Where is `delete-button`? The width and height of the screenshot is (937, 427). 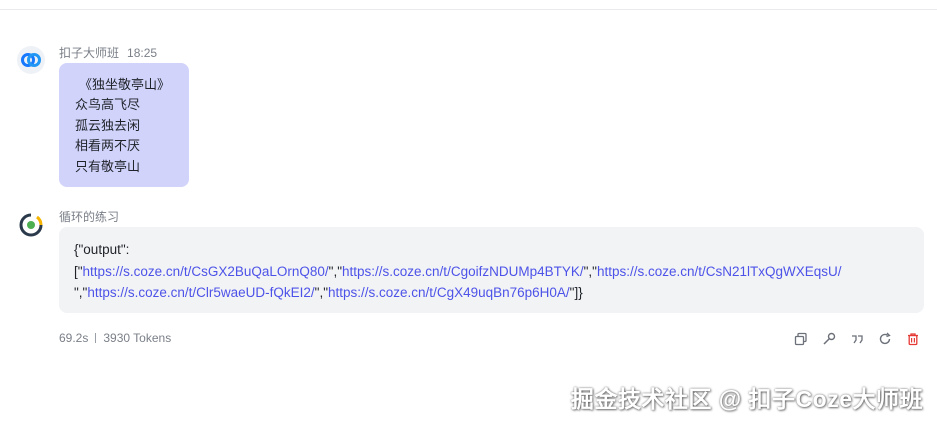
delete-button is located at coordinates (913, 339).